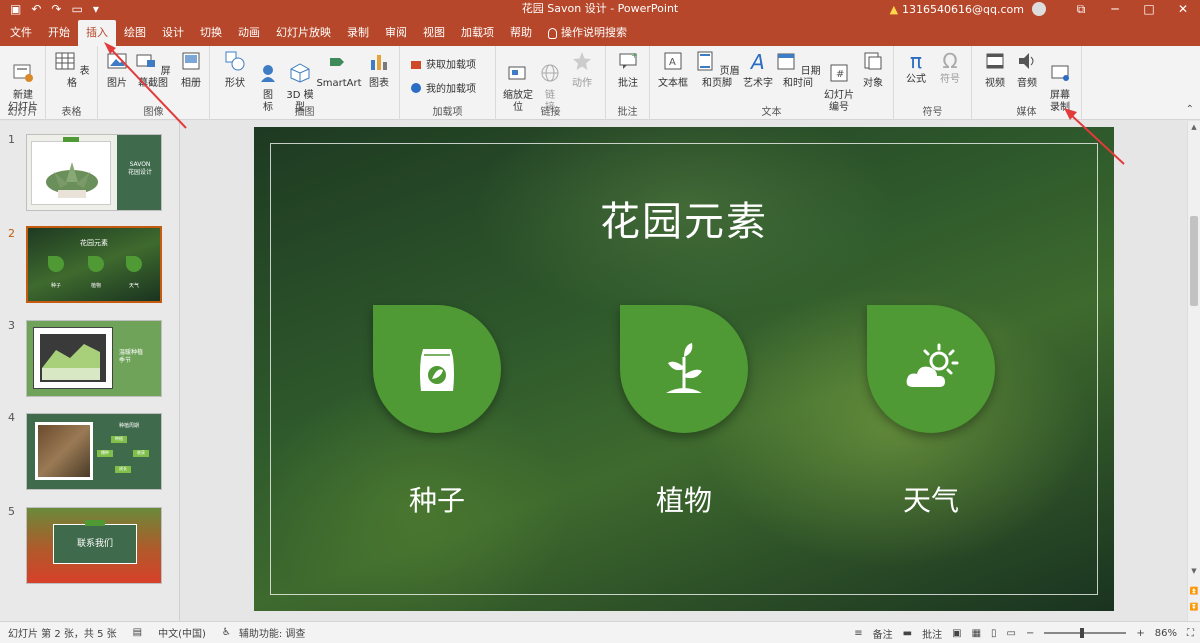 This screenshot has width=1200, height=643. I want to click on zoom-level: 86%, so click(1166, 633).